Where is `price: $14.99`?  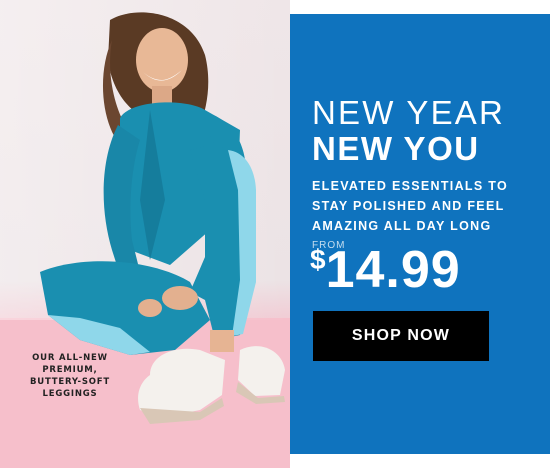
price: $14.99 is located at coordinates (385, 270).